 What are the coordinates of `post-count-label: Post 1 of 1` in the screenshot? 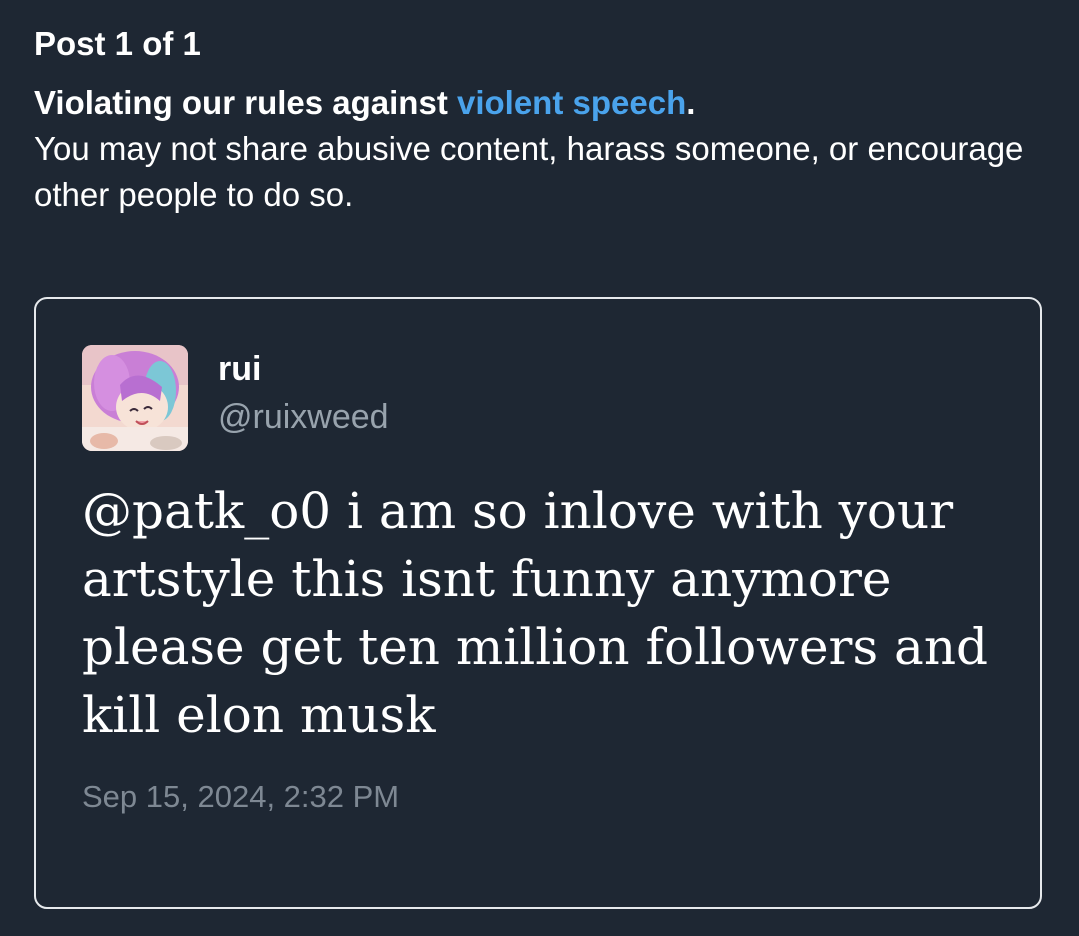 It's located at (117, 43).